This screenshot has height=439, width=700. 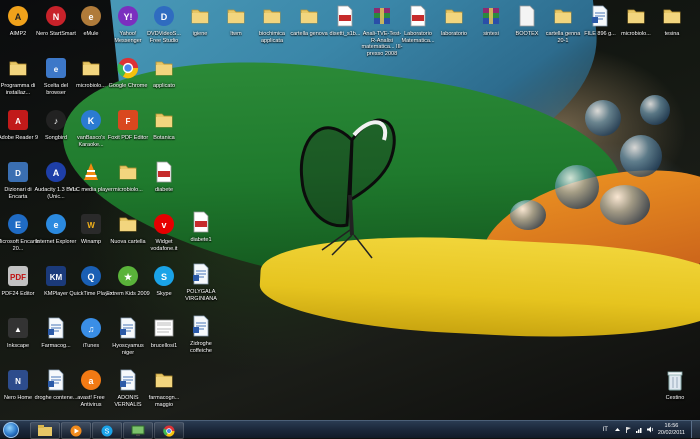 I want to click on aimp-icon: A, so click(x=18, y=16).